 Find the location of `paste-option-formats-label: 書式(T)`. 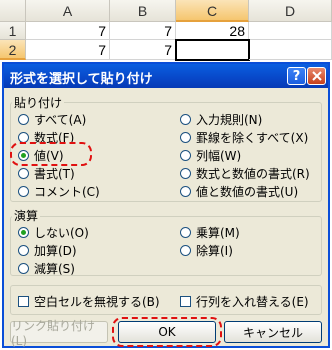

paste-option-formats-label: 書式(T) is located at coordinates (54, 174).